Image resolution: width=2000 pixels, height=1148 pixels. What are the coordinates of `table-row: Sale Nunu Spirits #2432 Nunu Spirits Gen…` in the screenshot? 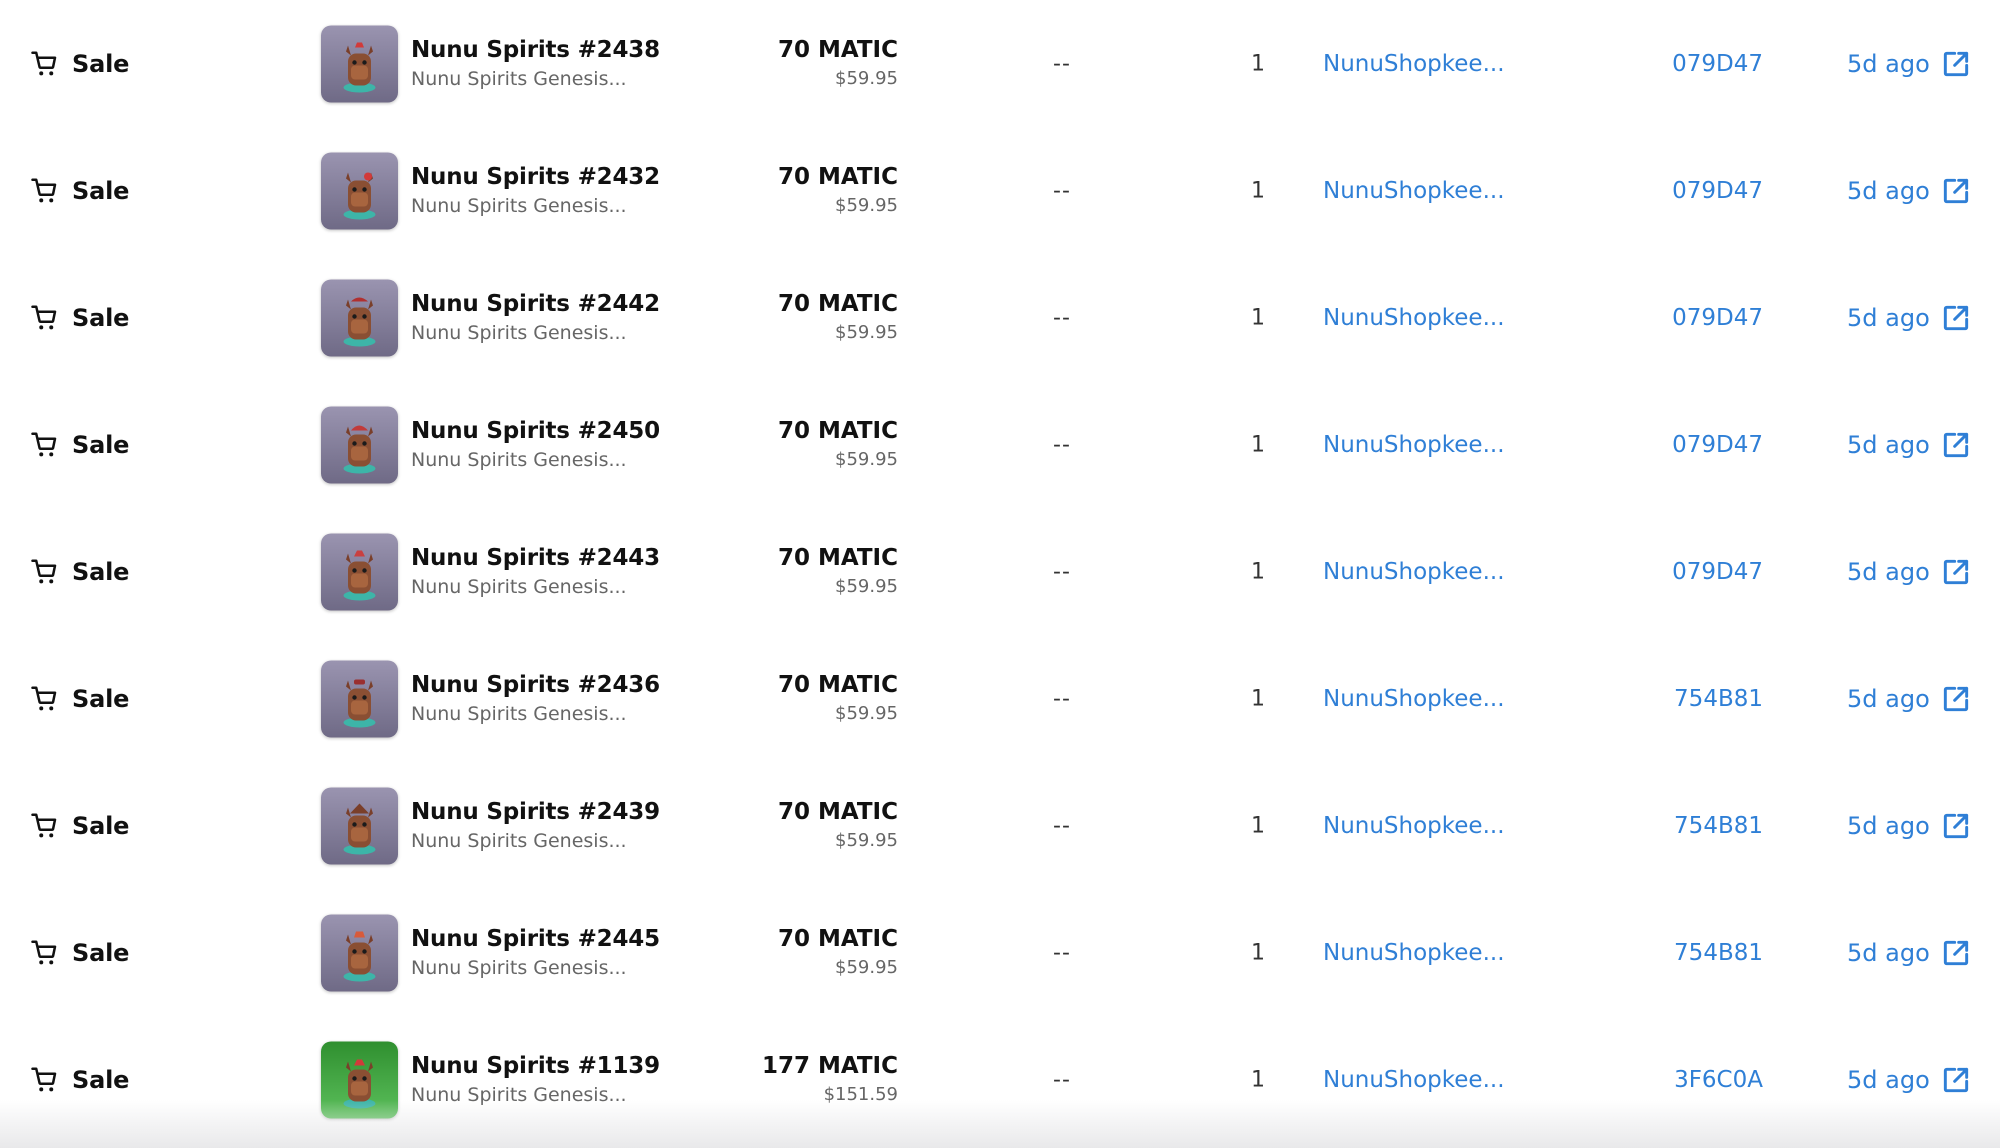 It's located at (1000, 190).